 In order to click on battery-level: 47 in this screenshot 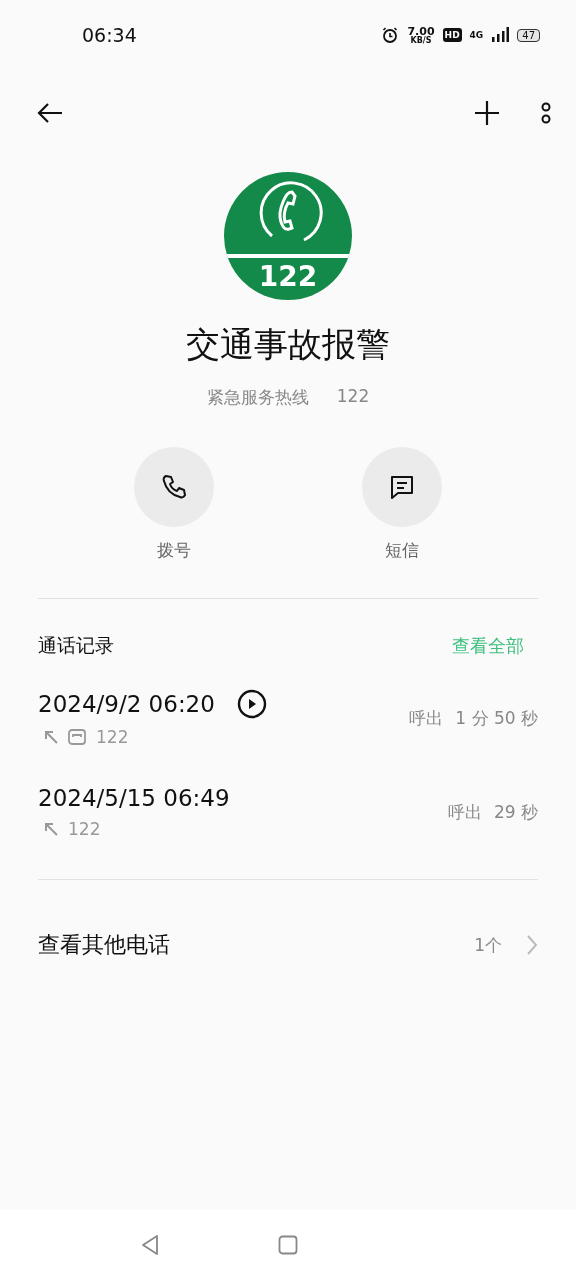, I will do `click(528, 35)`.